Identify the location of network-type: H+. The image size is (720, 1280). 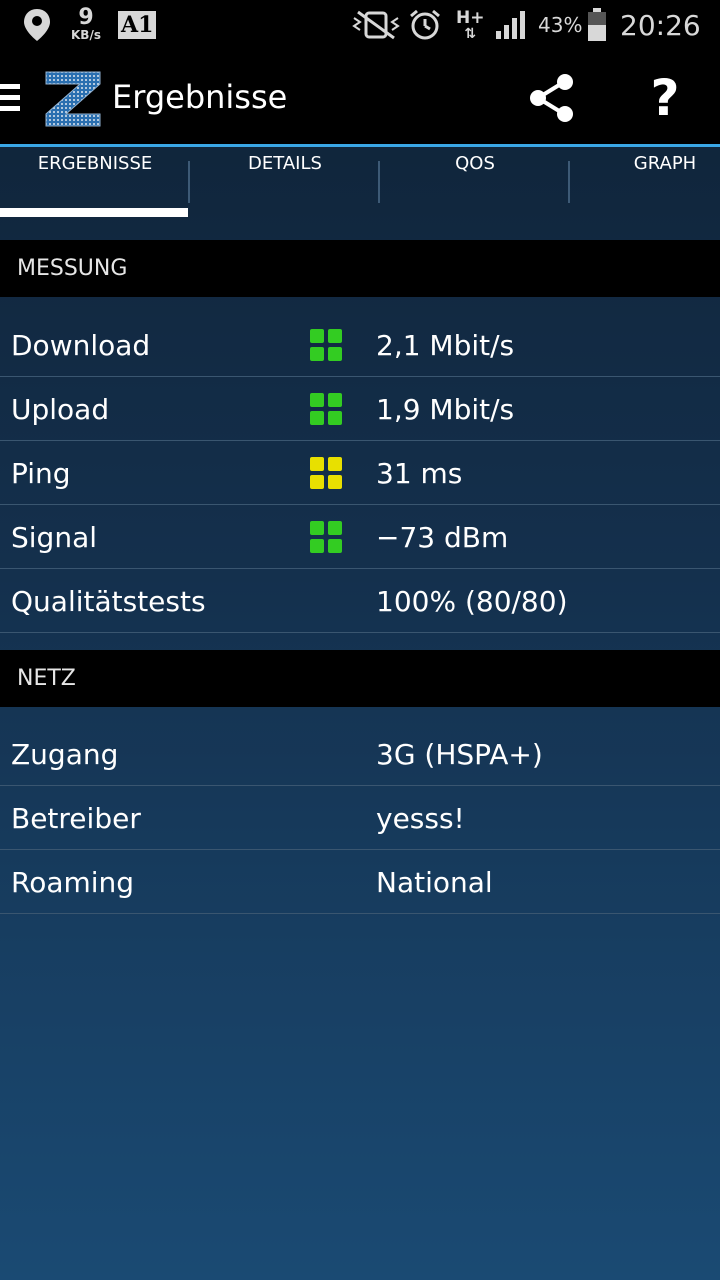
(470, 18).